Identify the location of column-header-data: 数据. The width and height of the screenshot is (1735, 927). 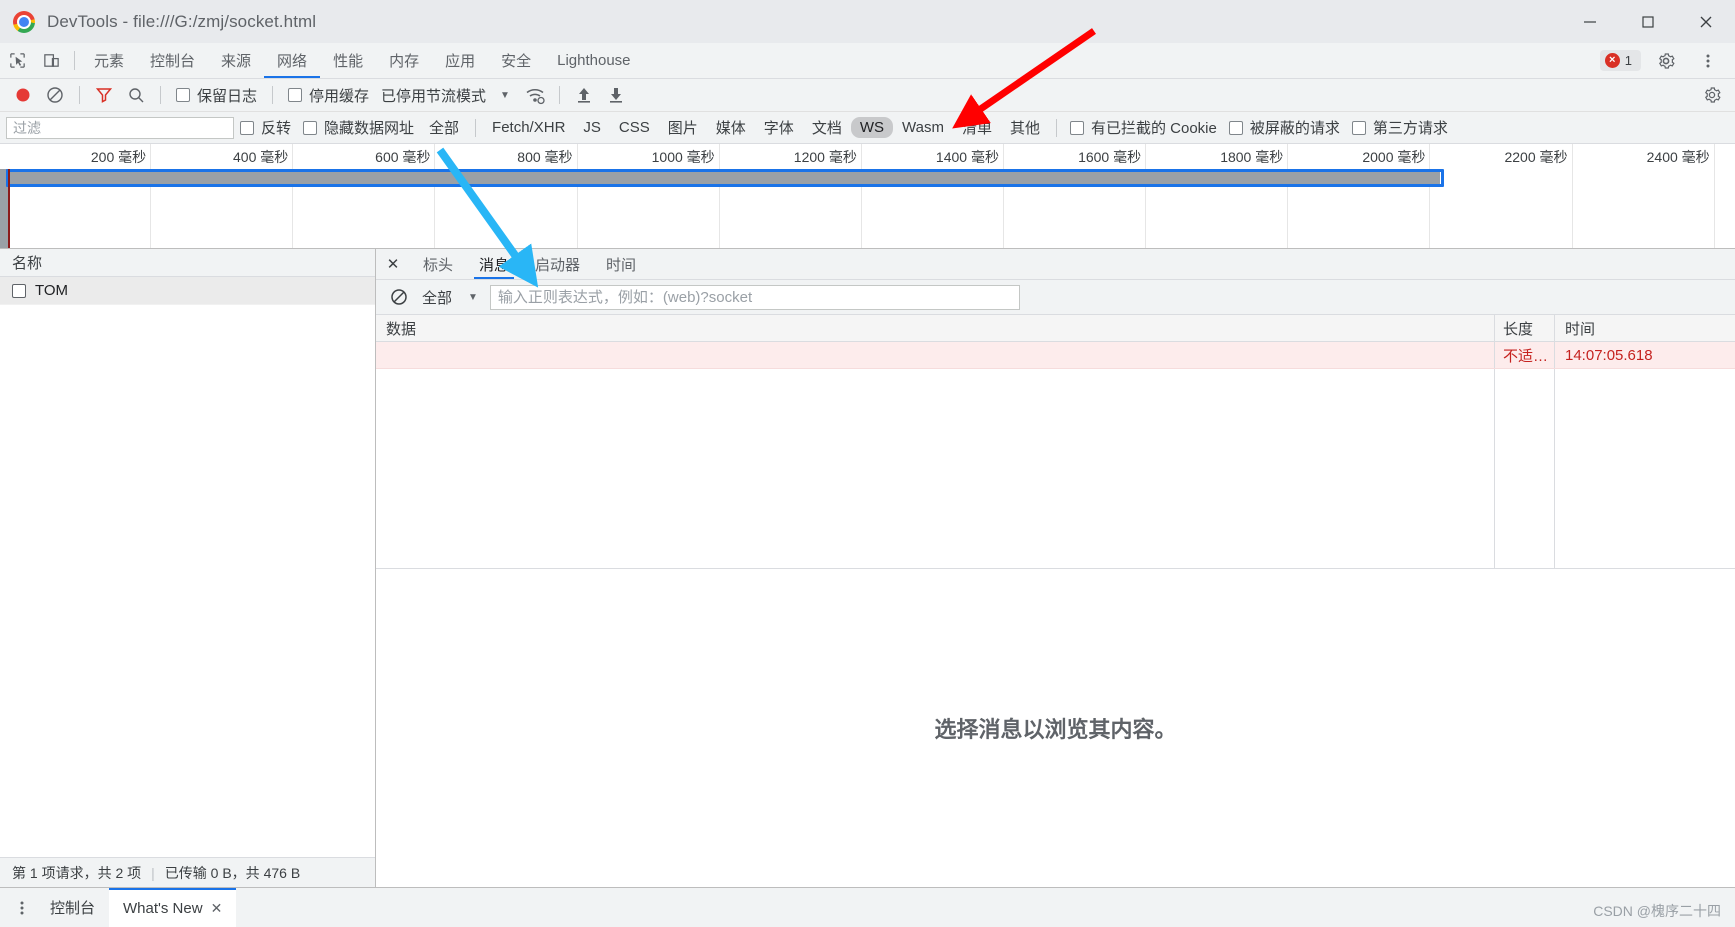
(935, 328).